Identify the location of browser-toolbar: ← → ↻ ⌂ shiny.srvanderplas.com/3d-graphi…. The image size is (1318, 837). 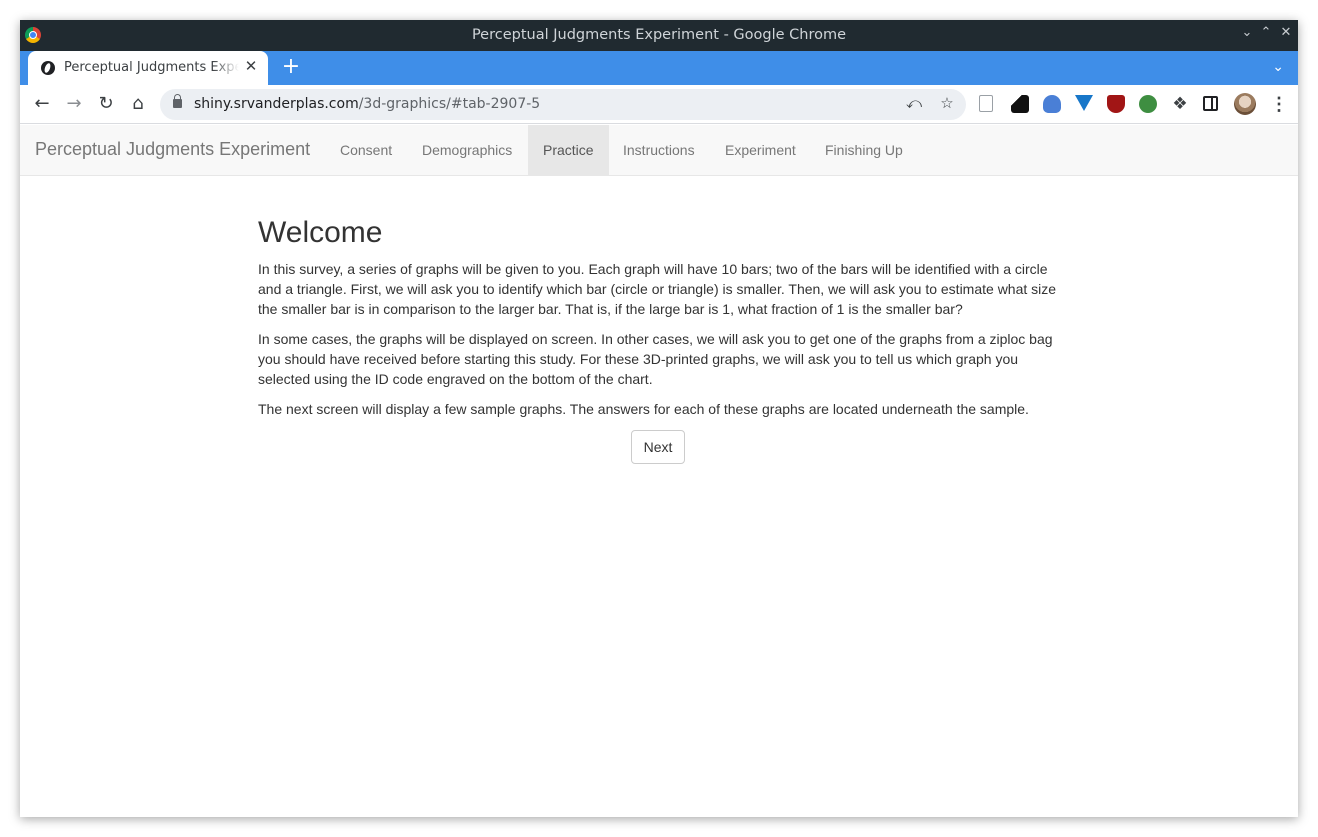
(659, 104).